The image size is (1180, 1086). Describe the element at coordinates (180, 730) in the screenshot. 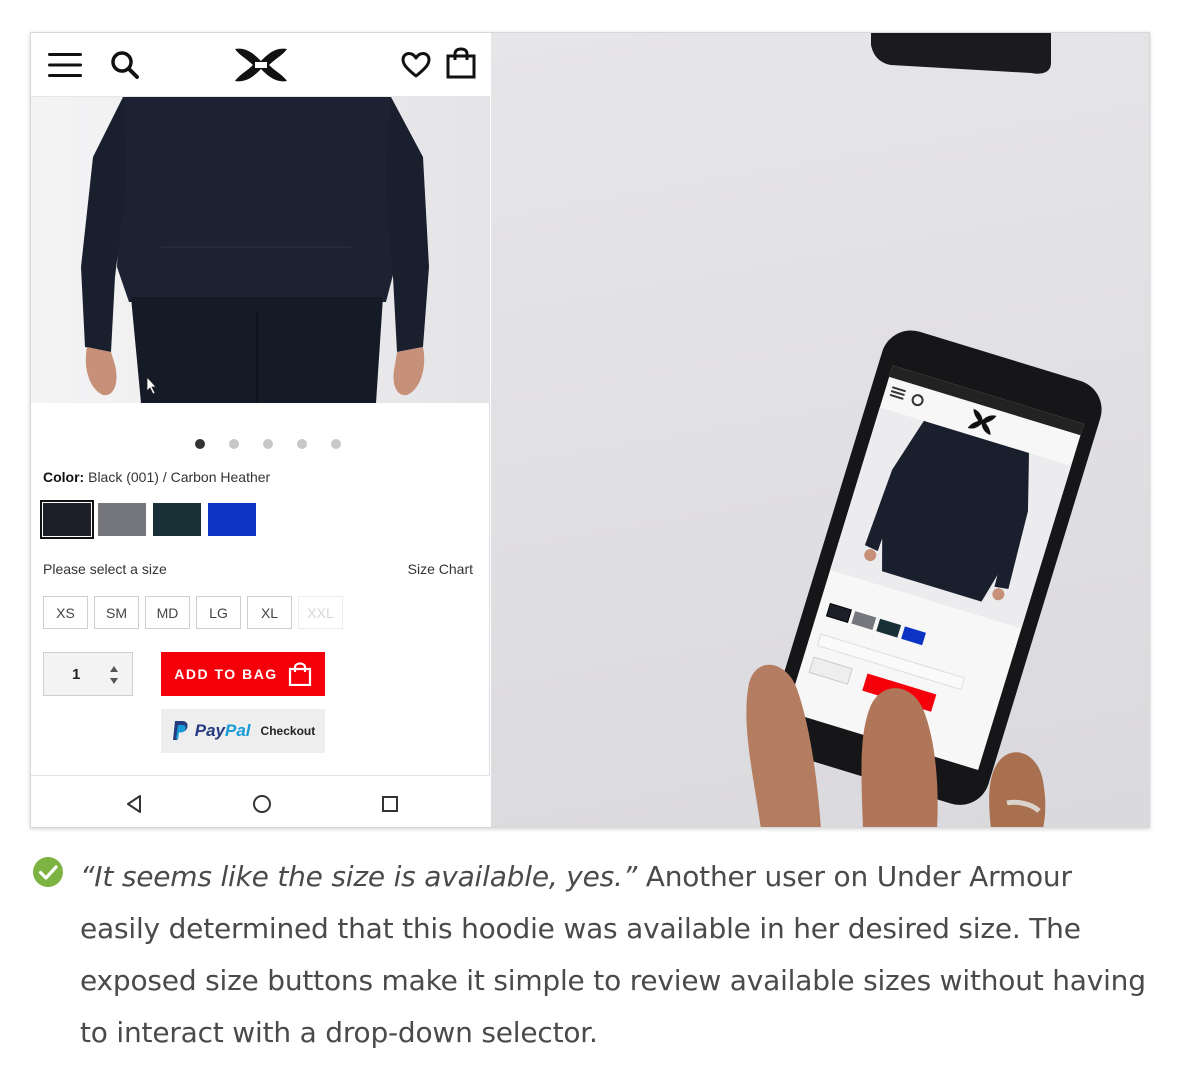

I see `paypal-p-icon` at that location.